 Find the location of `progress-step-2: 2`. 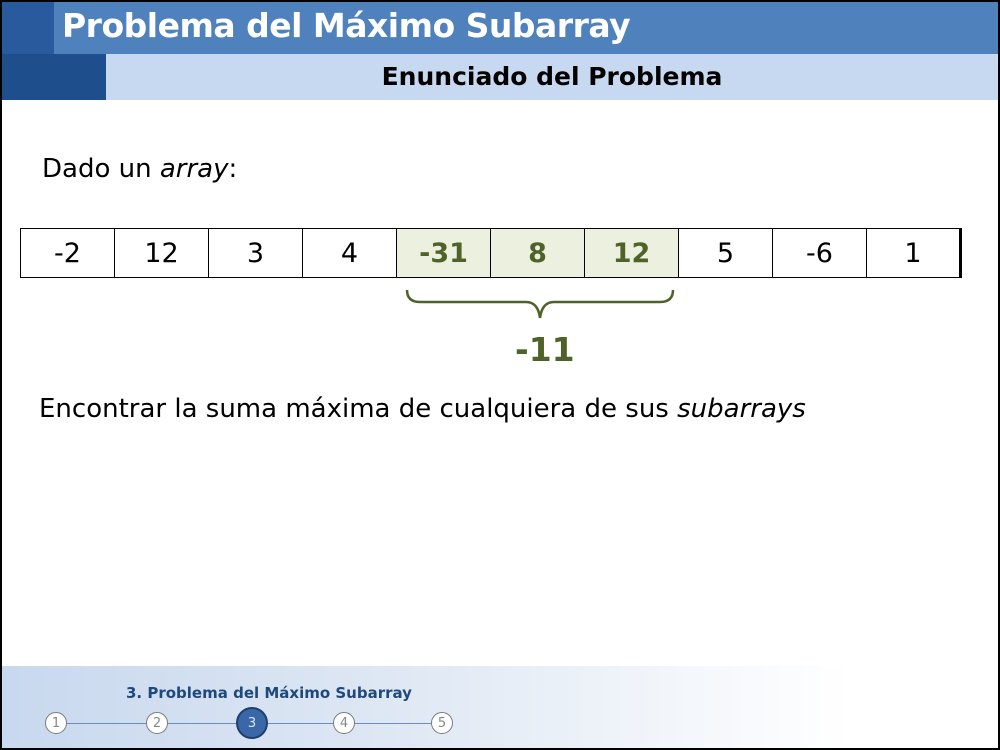

progress-step-2: 2 is located at coordinates (157, 723).